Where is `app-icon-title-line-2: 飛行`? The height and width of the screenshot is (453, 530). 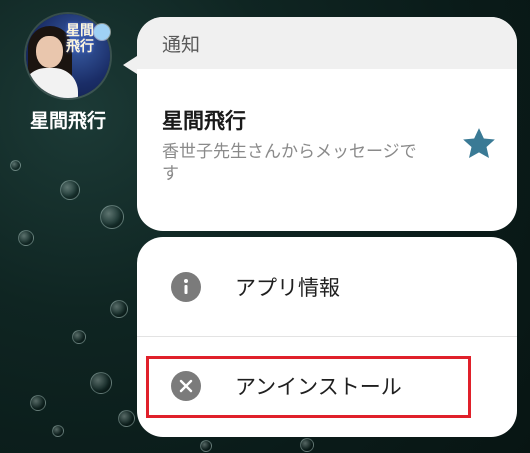 app-icon-title-line-2: 飛行 is located at coordinates (80, 47).